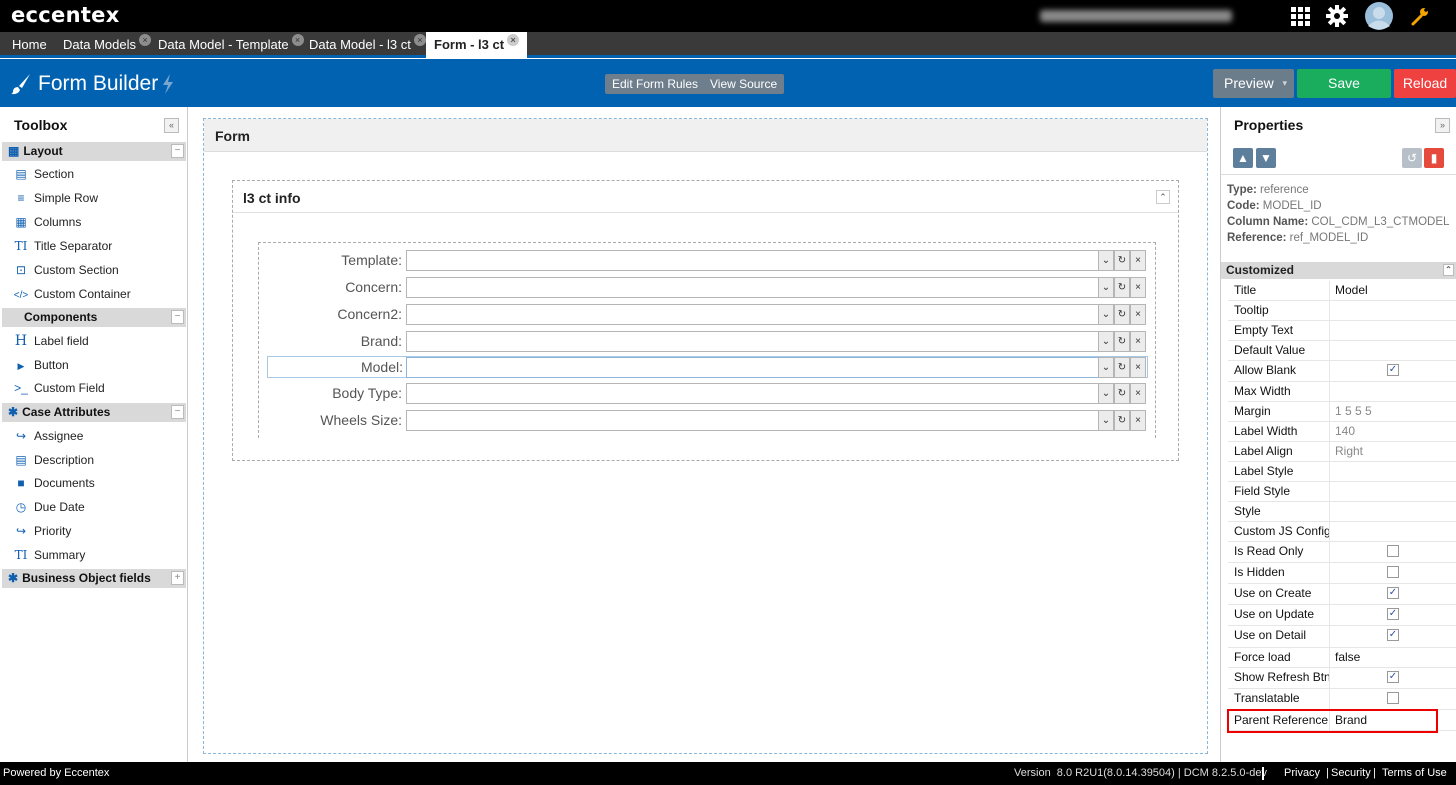  What do you see at coordinates (51, 341) in the screenshot?
I see `toolbox-item-label-field: H Label field` at bounding box center [51, 341].